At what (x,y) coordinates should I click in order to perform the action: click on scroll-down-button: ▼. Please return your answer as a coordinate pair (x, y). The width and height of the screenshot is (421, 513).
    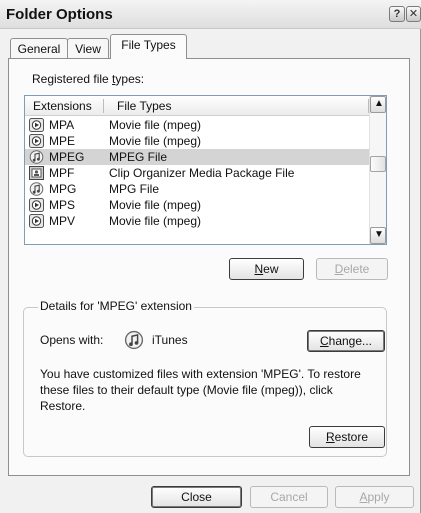
    Looking at the image, I should click on (378, 235).